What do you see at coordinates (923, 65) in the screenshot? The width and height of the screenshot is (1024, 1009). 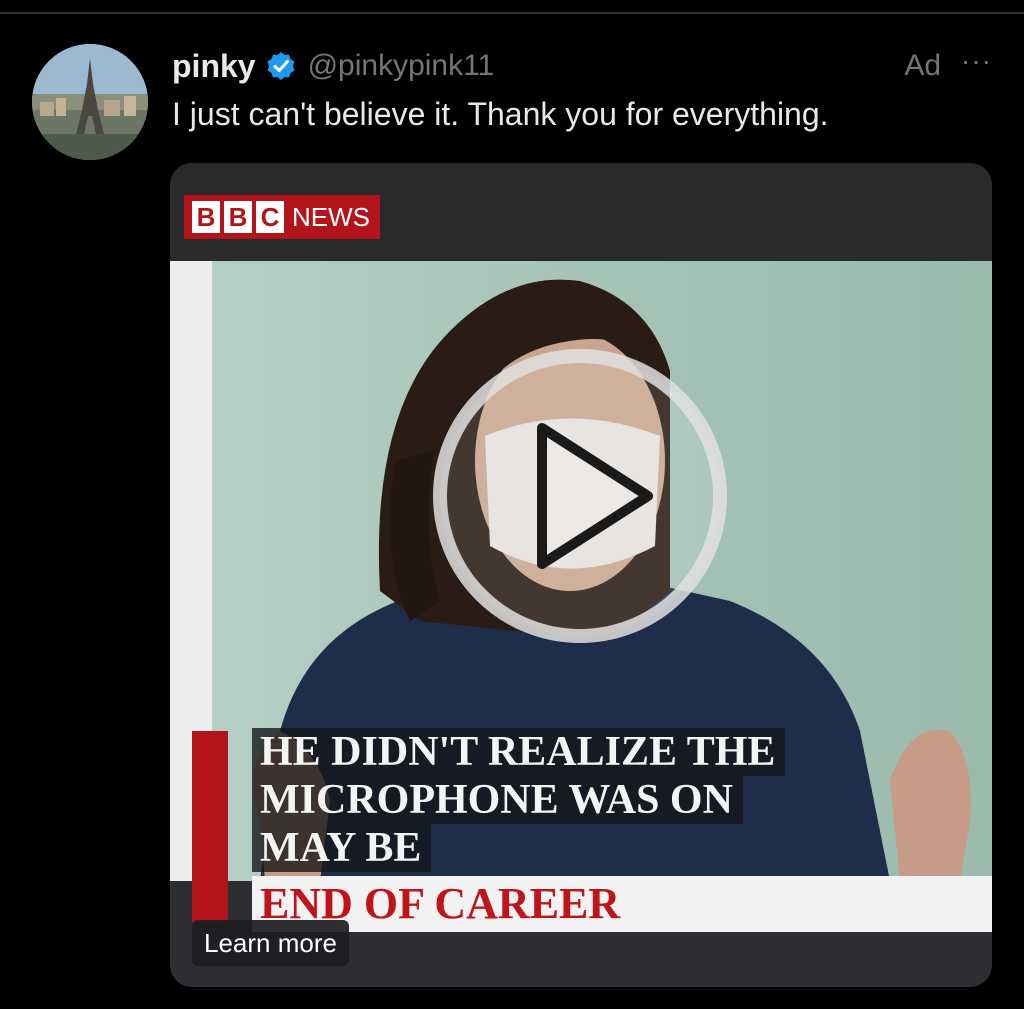 I see `ad-label: Ad` at bounding box center [923, 65].